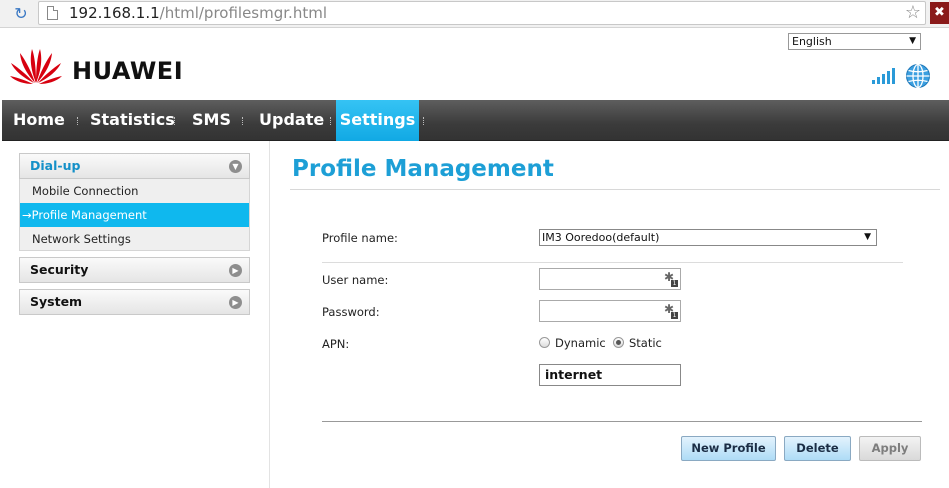 This screenshot has height=488, width=949. I want to click on sidebar-item-network-settings: Network Settings, so click(134, 239).